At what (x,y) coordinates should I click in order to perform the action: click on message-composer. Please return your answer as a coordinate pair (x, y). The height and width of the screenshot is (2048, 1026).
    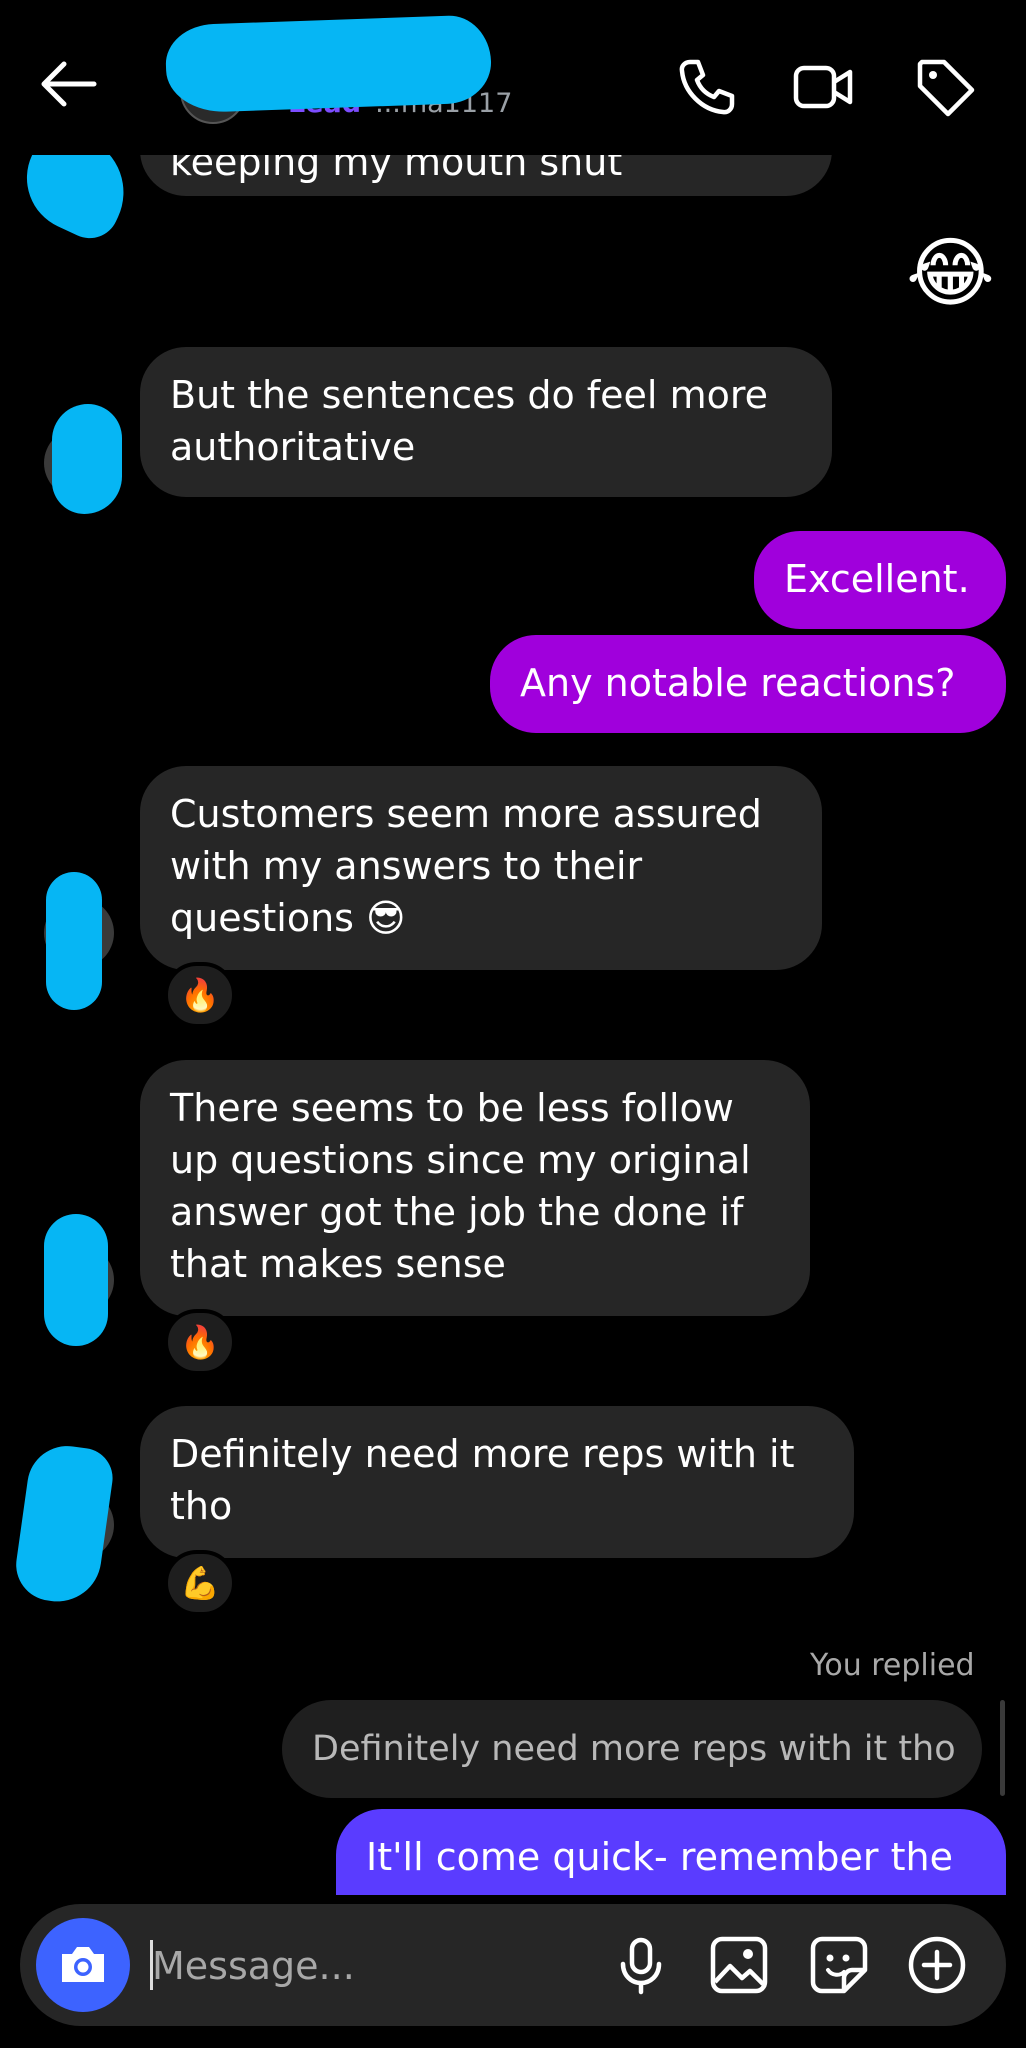
    Looking at the image, I should click on (513, 1965).